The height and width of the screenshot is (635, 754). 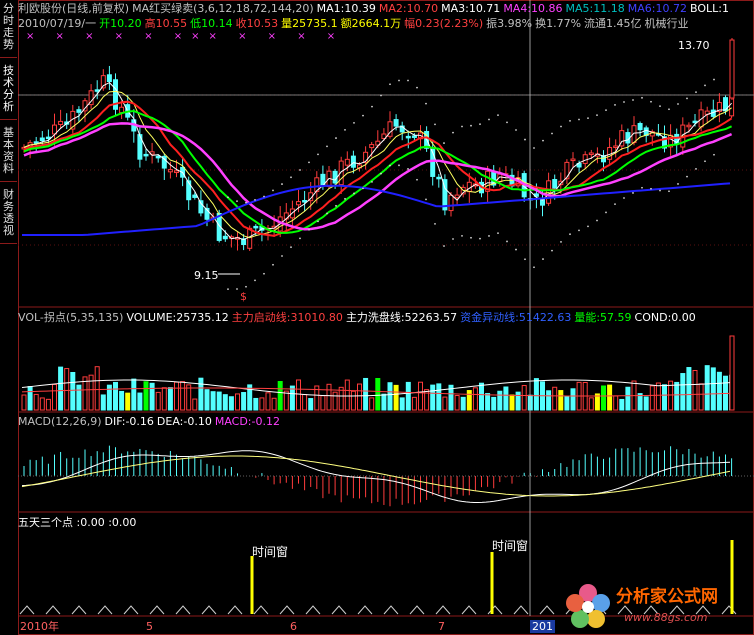 I want to click on quote-item-5: 量25735.1, so click(x=309, y=23).